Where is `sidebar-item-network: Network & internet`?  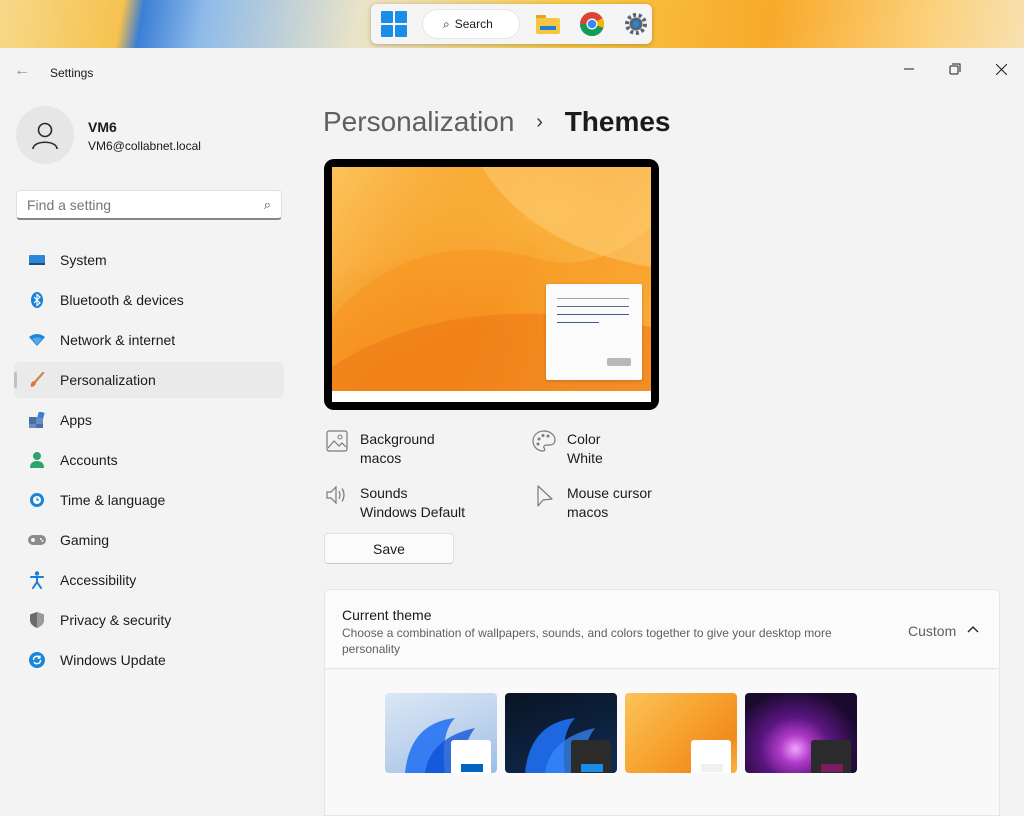
sidebar-item-network: Network & internet is located at coordinates (149, 340).